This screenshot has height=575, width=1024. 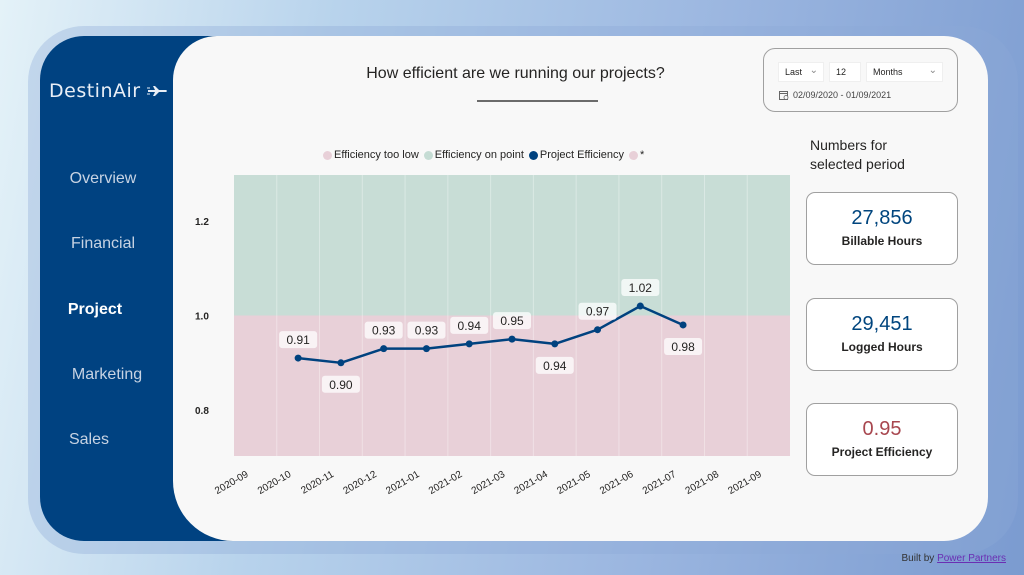 What do you see at coordinates (849, 145) in the screenshot?
I see `kpi-header-line1: Numbers for` at bounding box center [849, 145].